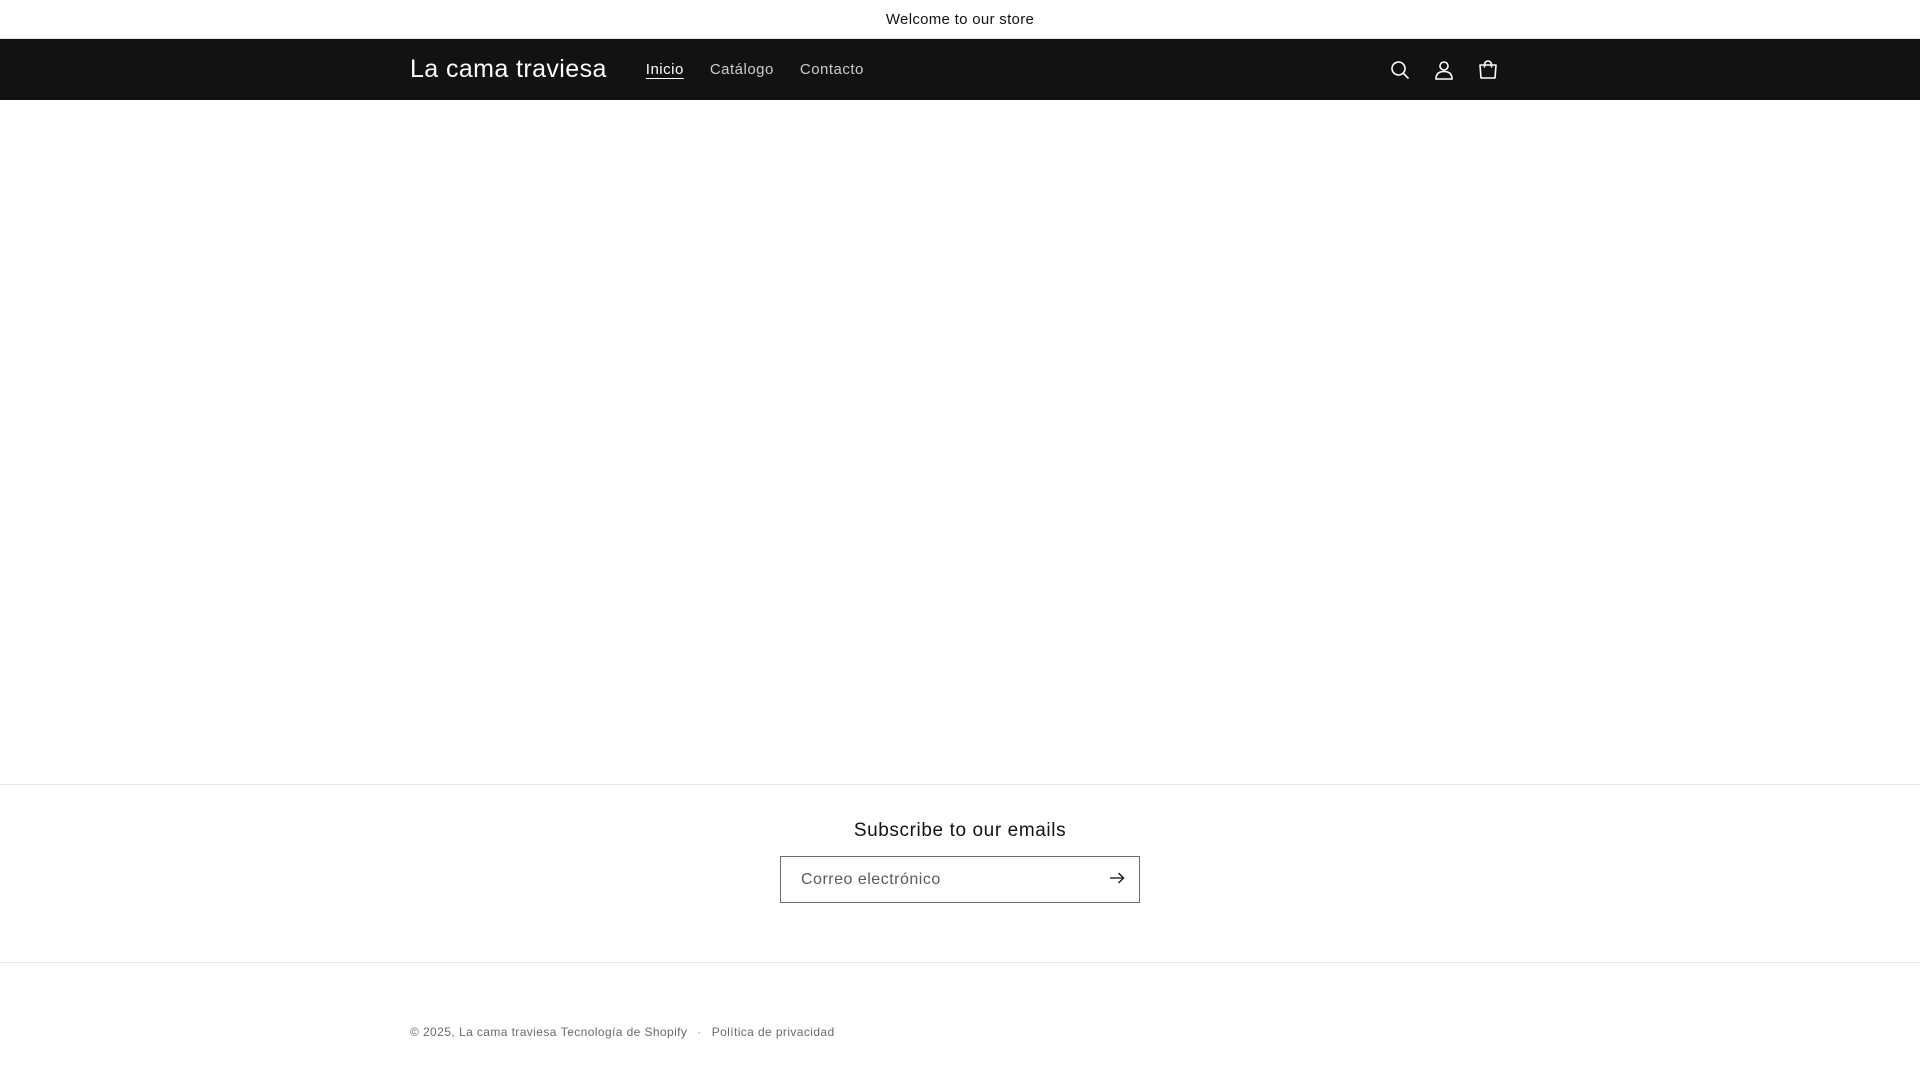  I want to click on search-button, so click(1400, 70).